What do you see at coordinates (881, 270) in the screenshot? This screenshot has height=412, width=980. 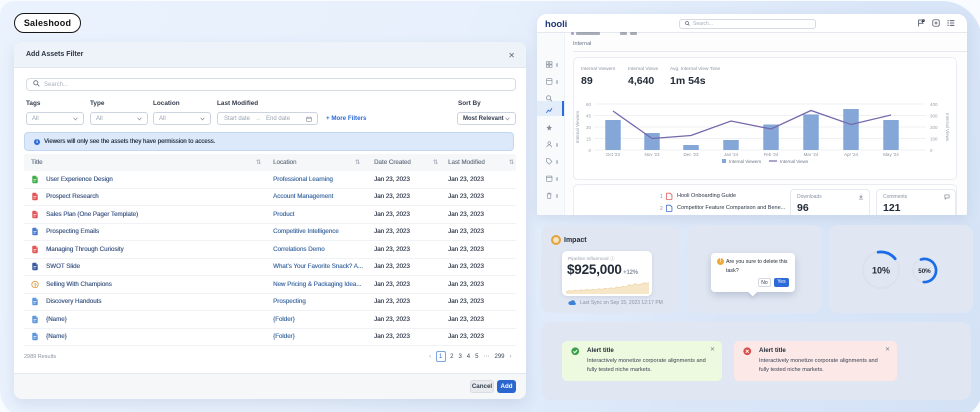 I see `svg-text: 10%` at bounding box center [881, 270].